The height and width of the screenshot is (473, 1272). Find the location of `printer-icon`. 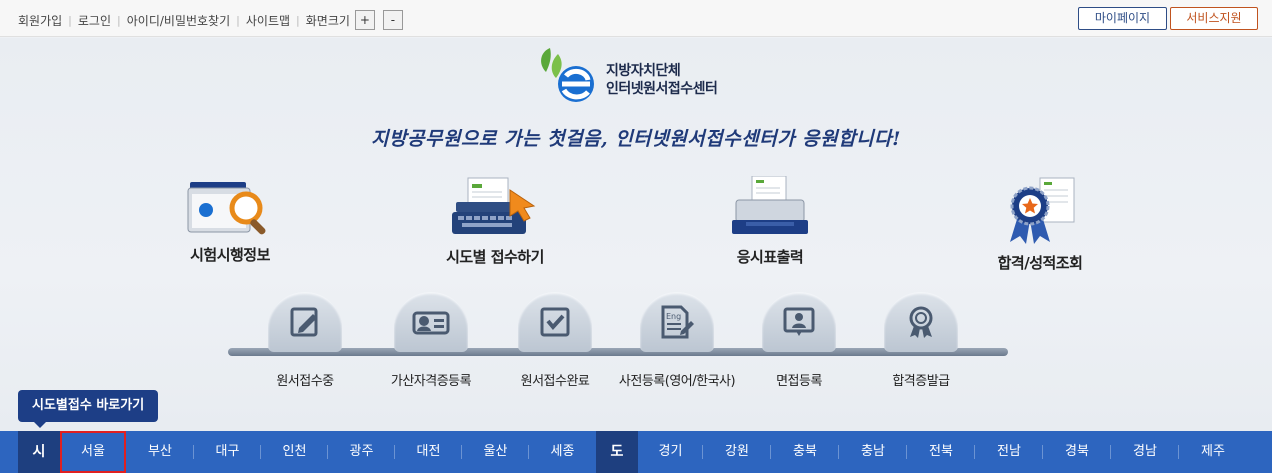

printer-icon is located at coordinates (770, 205).